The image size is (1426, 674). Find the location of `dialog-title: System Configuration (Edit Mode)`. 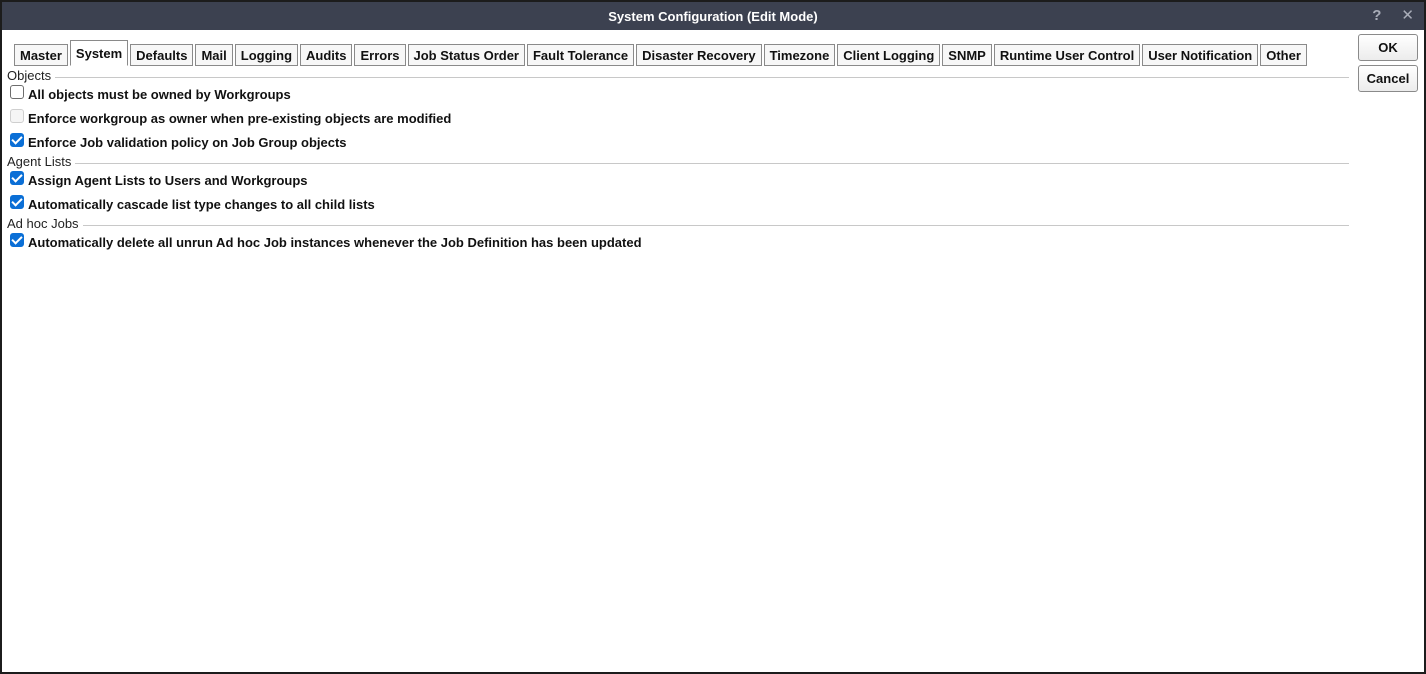

dialog-title: System Configuration (Edit Mode) is located at coordinates (713, 16).